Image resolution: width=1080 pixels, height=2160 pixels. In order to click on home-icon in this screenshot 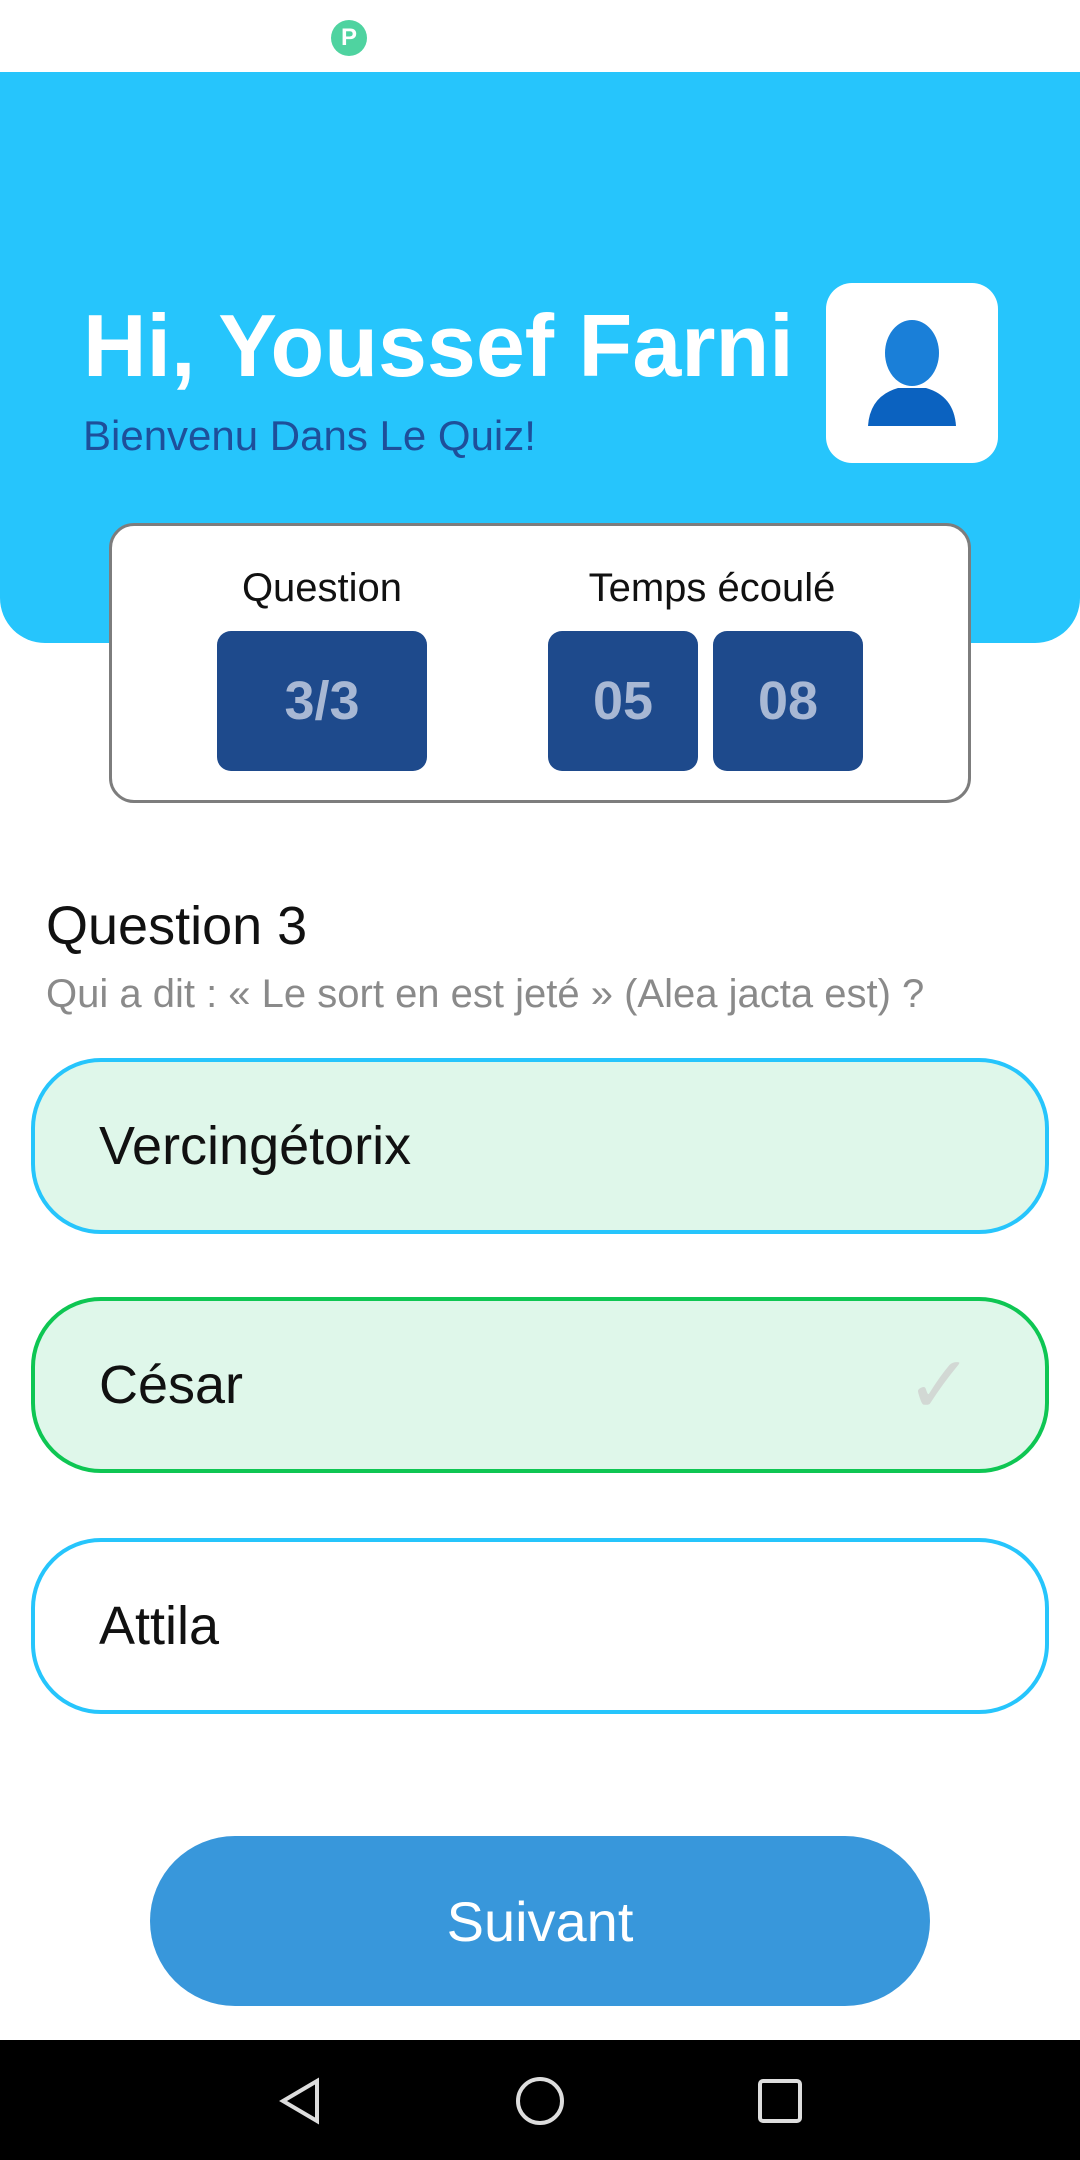, I will do `click(540, 2103)`.